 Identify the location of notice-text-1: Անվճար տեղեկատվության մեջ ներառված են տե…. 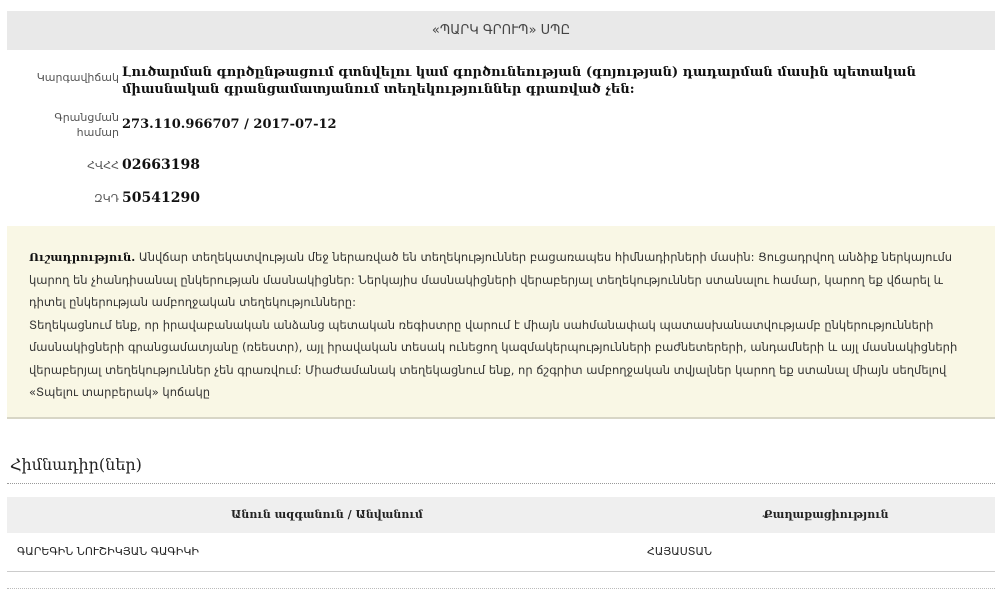
(491, 279).